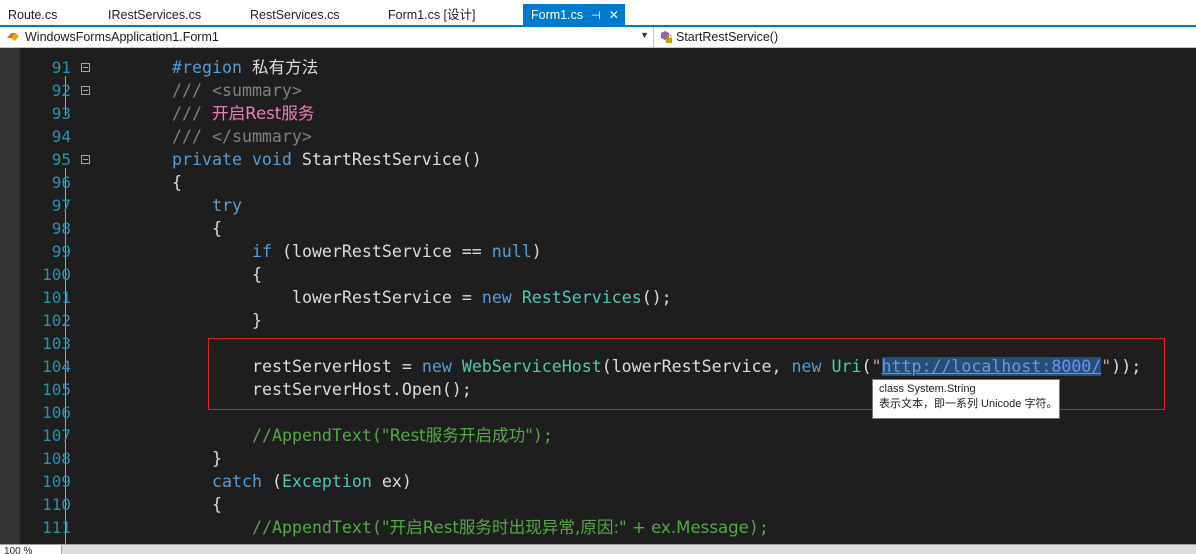  I want to click on line-number: 104, so click(56, 366).